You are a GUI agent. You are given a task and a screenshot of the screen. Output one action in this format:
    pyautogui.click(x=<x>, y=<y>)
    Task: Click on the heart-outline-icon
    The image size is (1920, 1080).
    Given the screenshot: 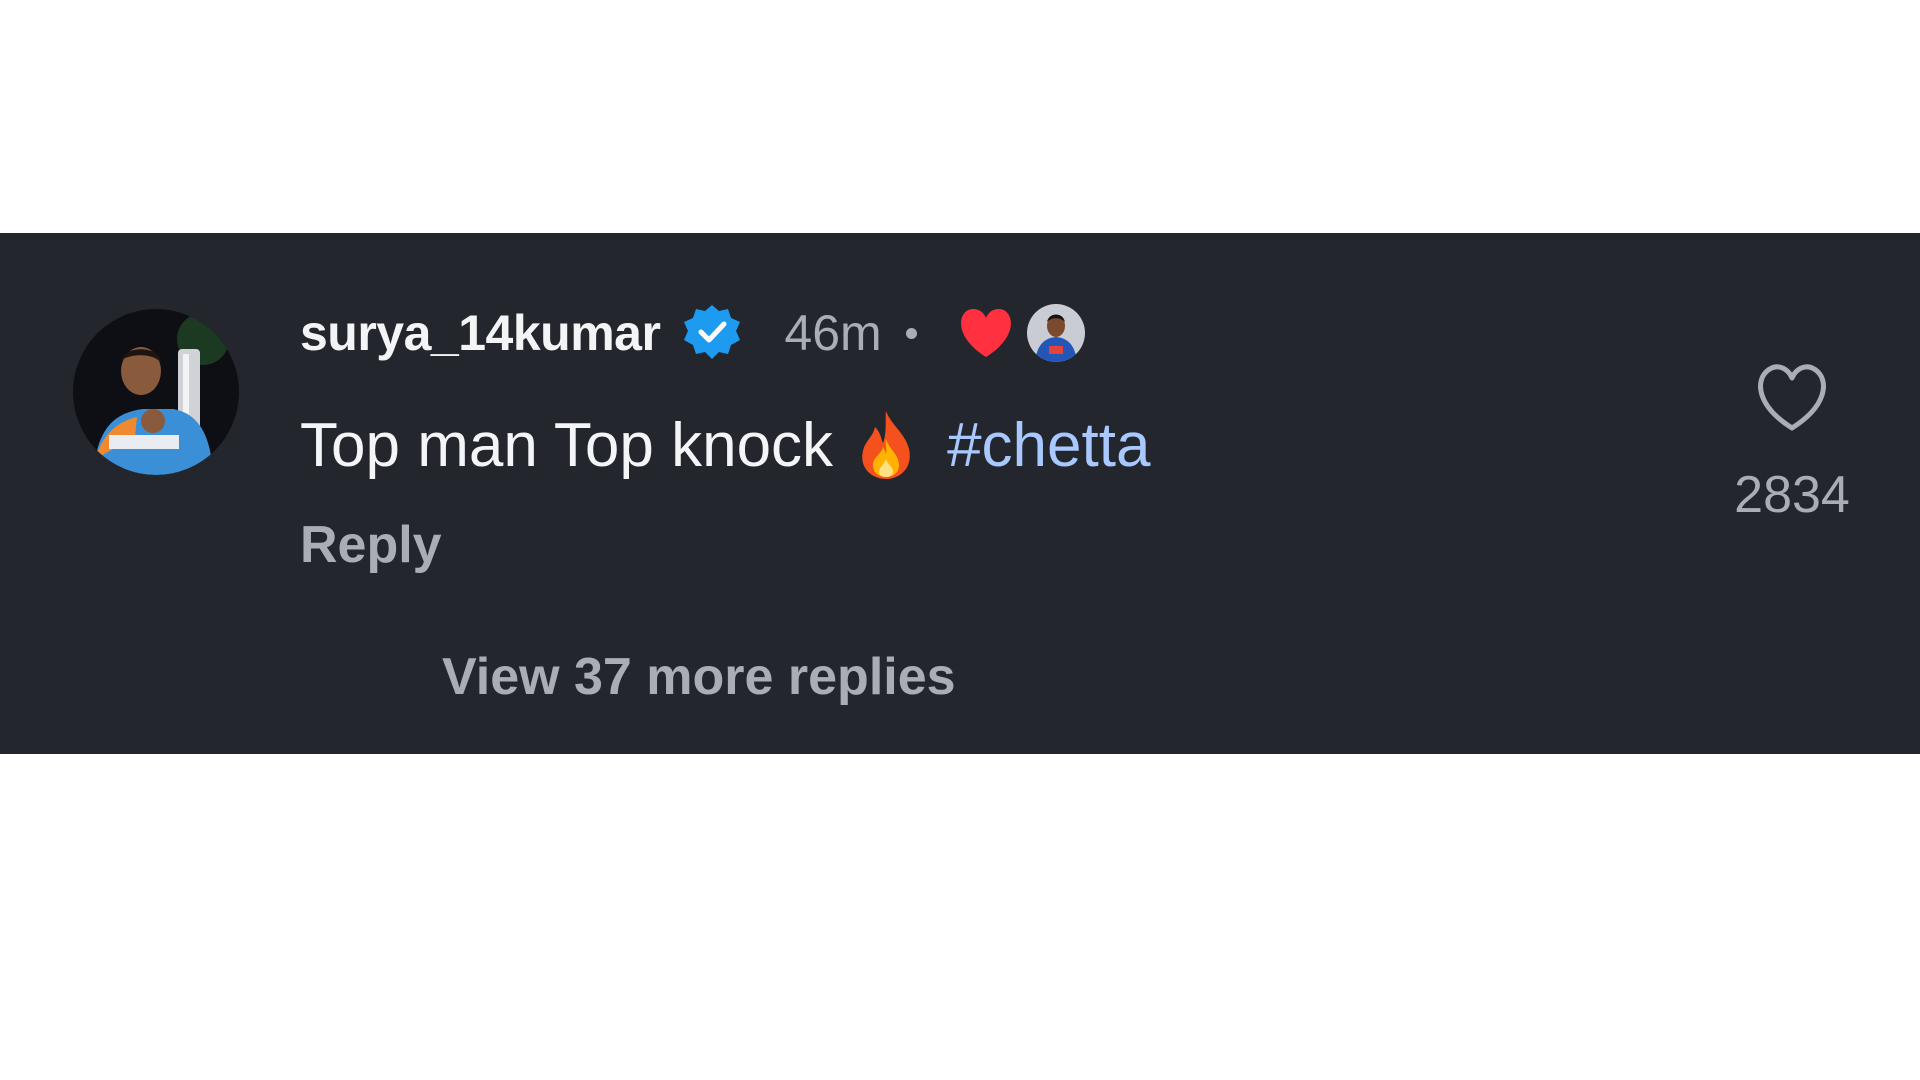 What is the action you would take?
    pyautogui.click(x=1792, y=398)
    